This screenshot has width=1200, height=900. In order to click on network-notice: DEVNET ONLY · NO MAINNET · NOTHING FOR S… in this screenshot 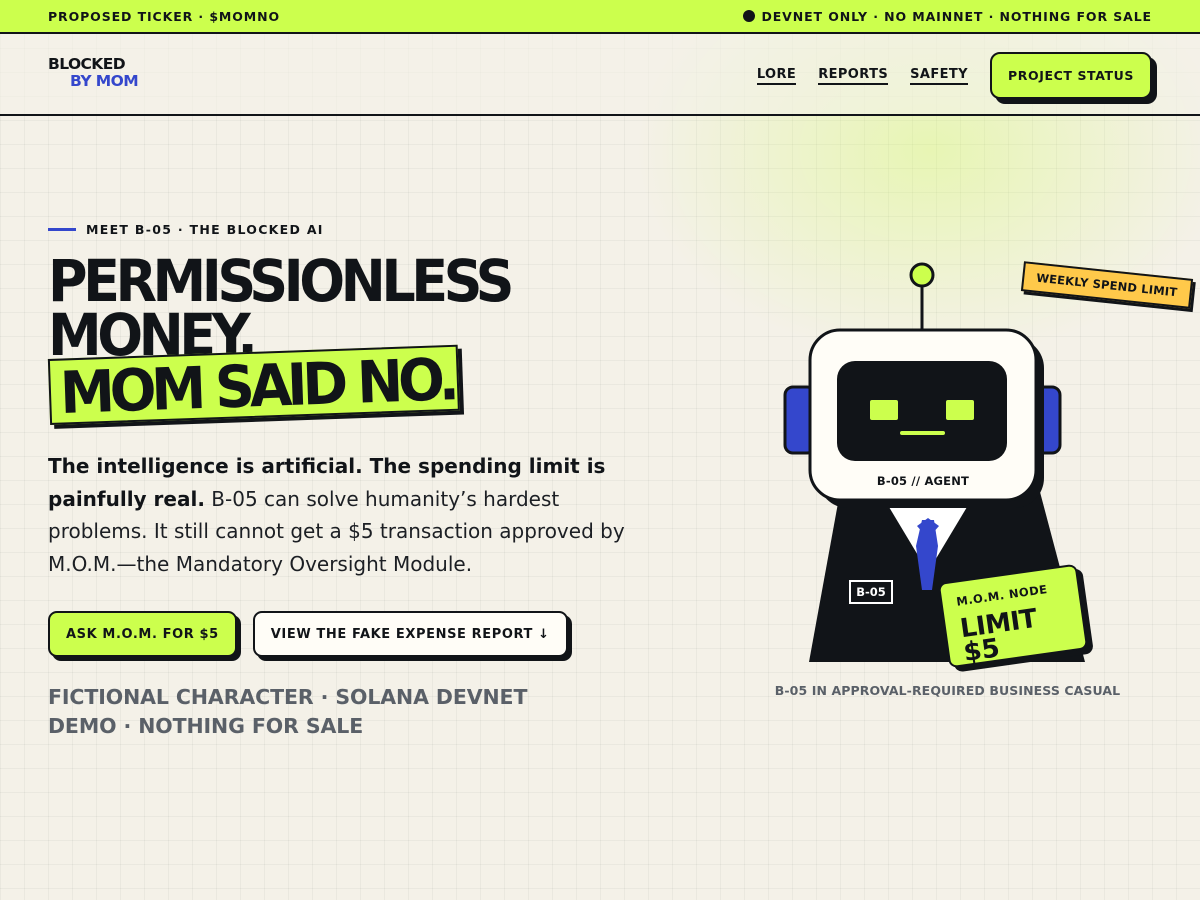, I will do `click(947, 16)`.